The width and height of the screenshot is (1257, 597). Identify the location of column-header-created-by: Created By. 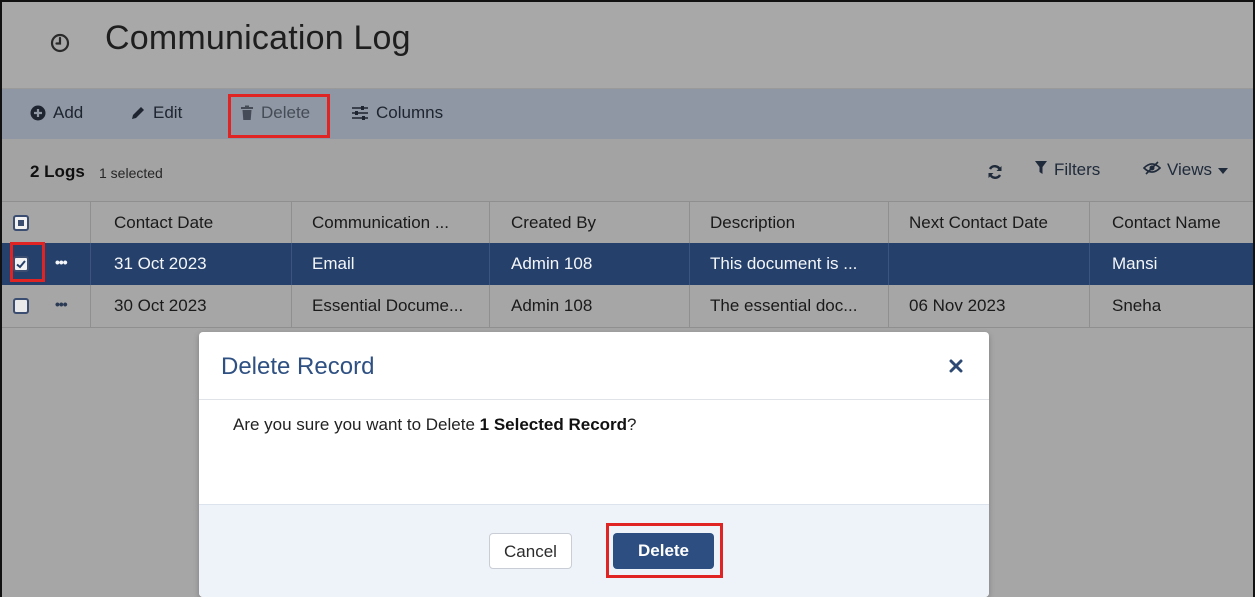
(553, 223).